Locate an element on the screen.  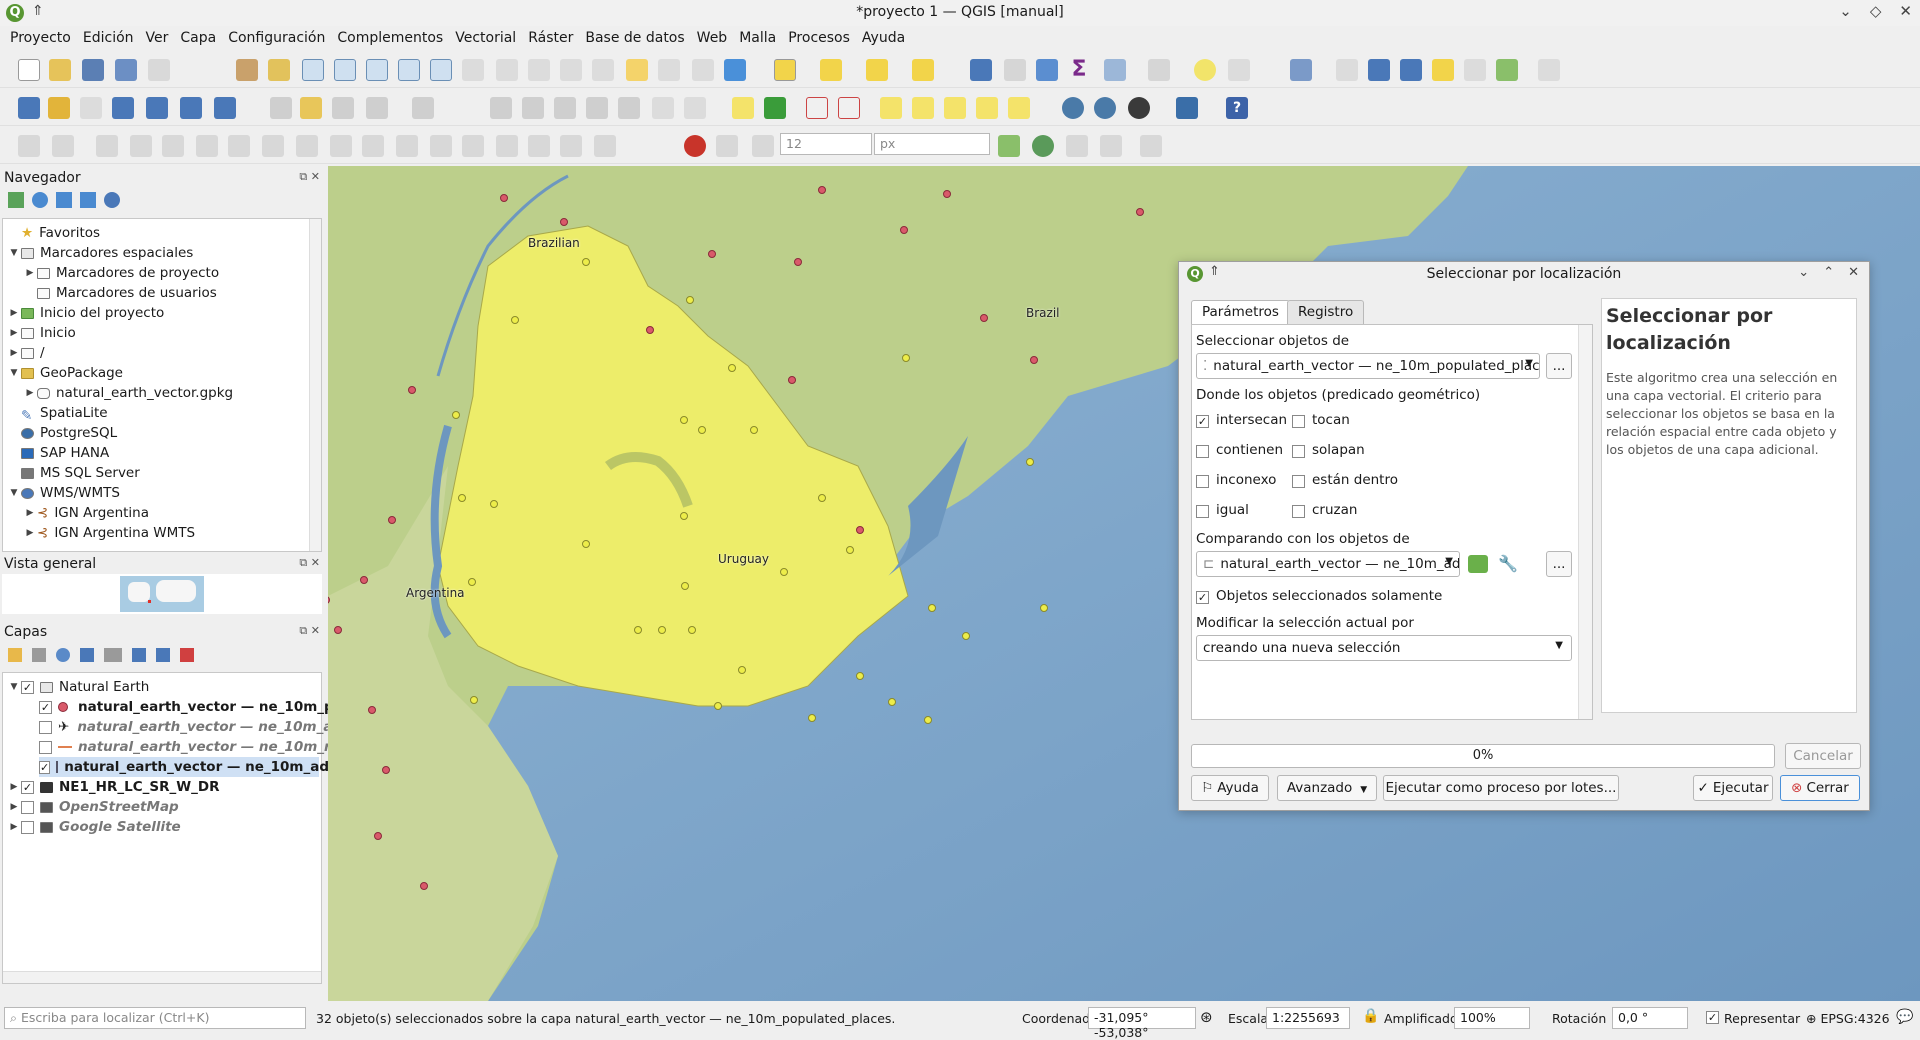
menu-base-de-datos: Base de datos is located at coordinates (634, 38).